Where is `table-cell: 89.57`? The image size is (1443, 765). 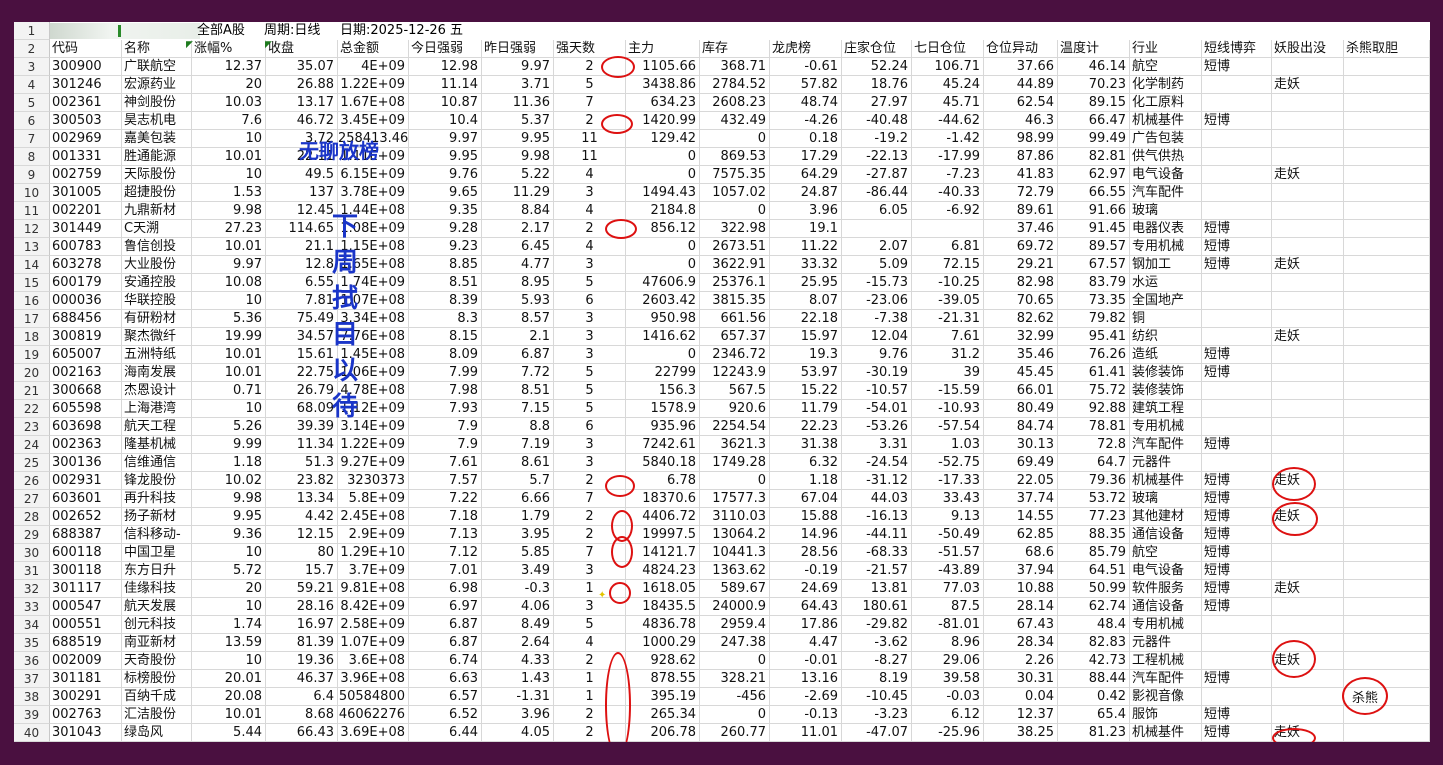 table-cell: 89.57 is located at coordinates (1094, 247).